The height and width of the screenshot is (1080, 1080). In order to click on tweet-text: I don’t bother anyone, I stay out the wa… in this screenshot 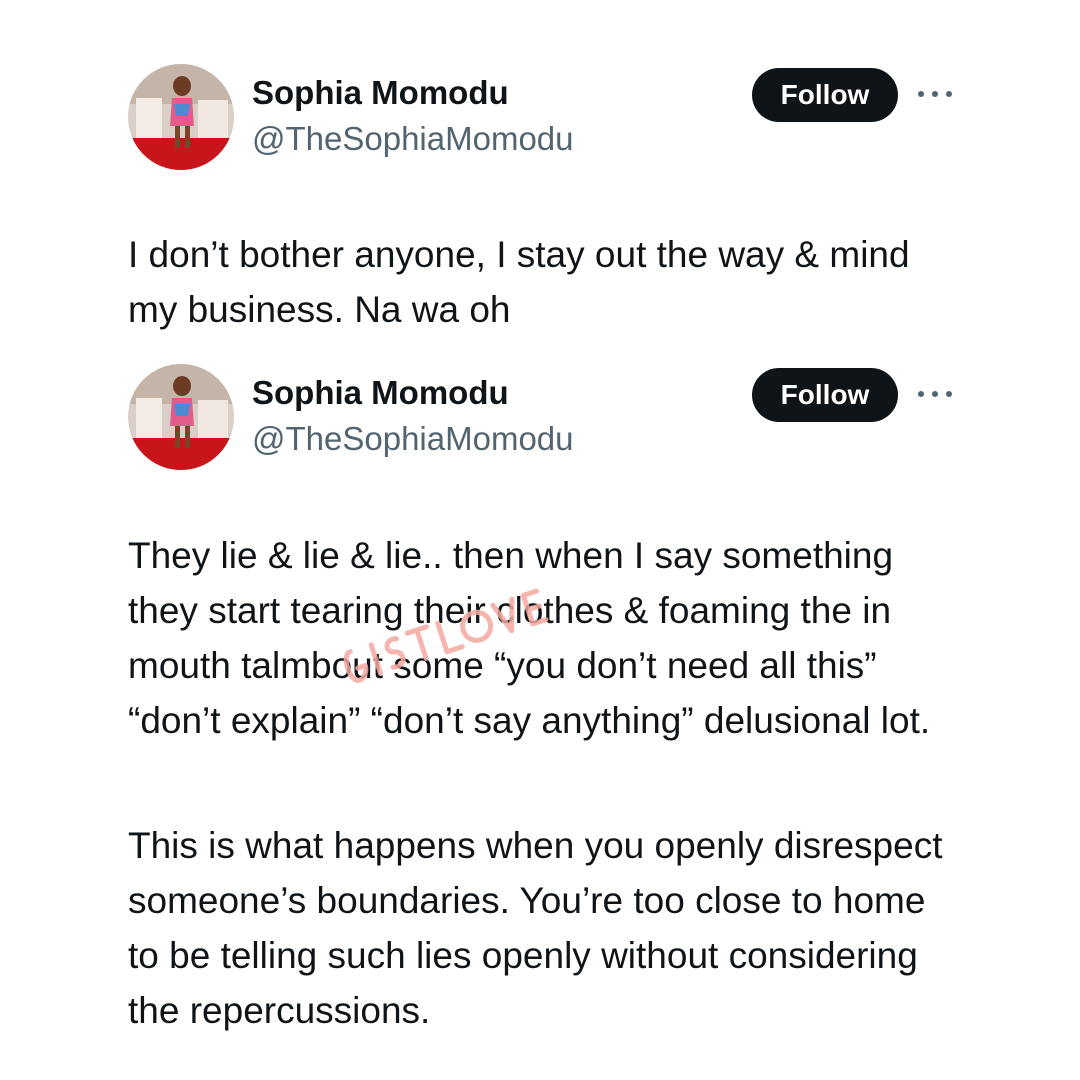, I will do `click(519, 282)`.